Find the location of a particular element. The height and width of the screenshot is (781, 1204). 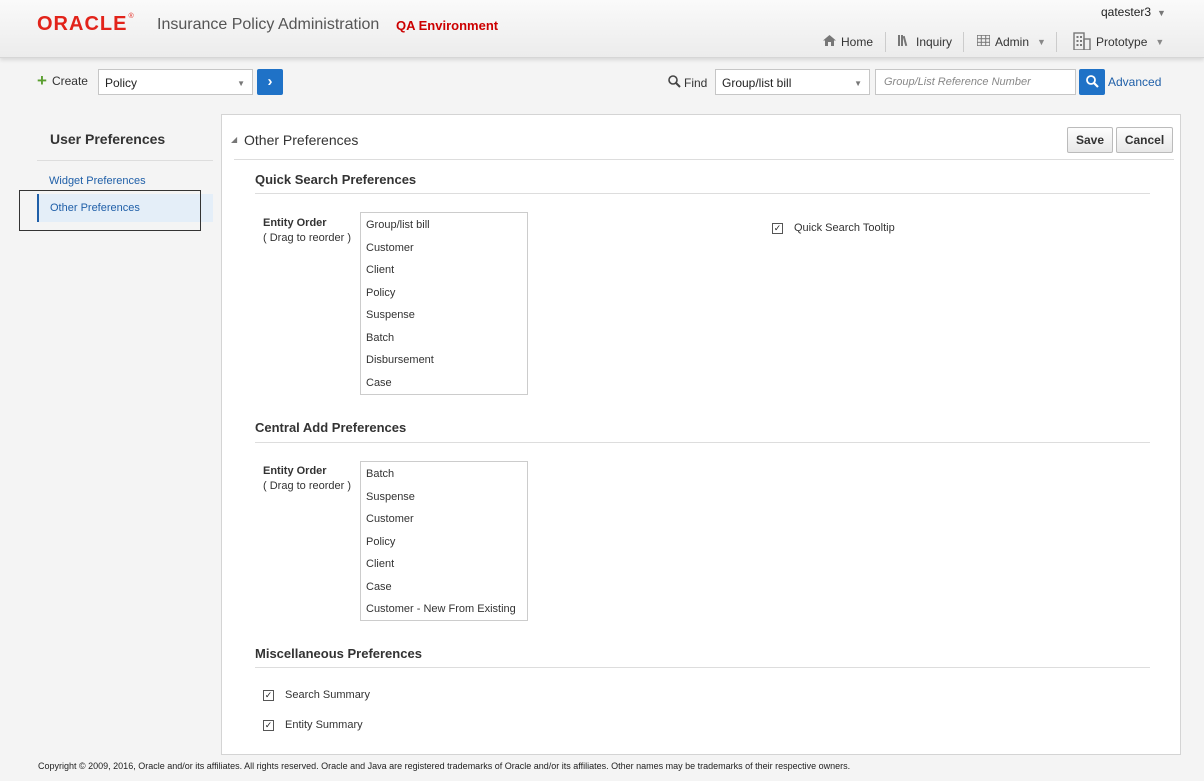

oracle-logo: ORACLE® is located at coordinates (86, 24).